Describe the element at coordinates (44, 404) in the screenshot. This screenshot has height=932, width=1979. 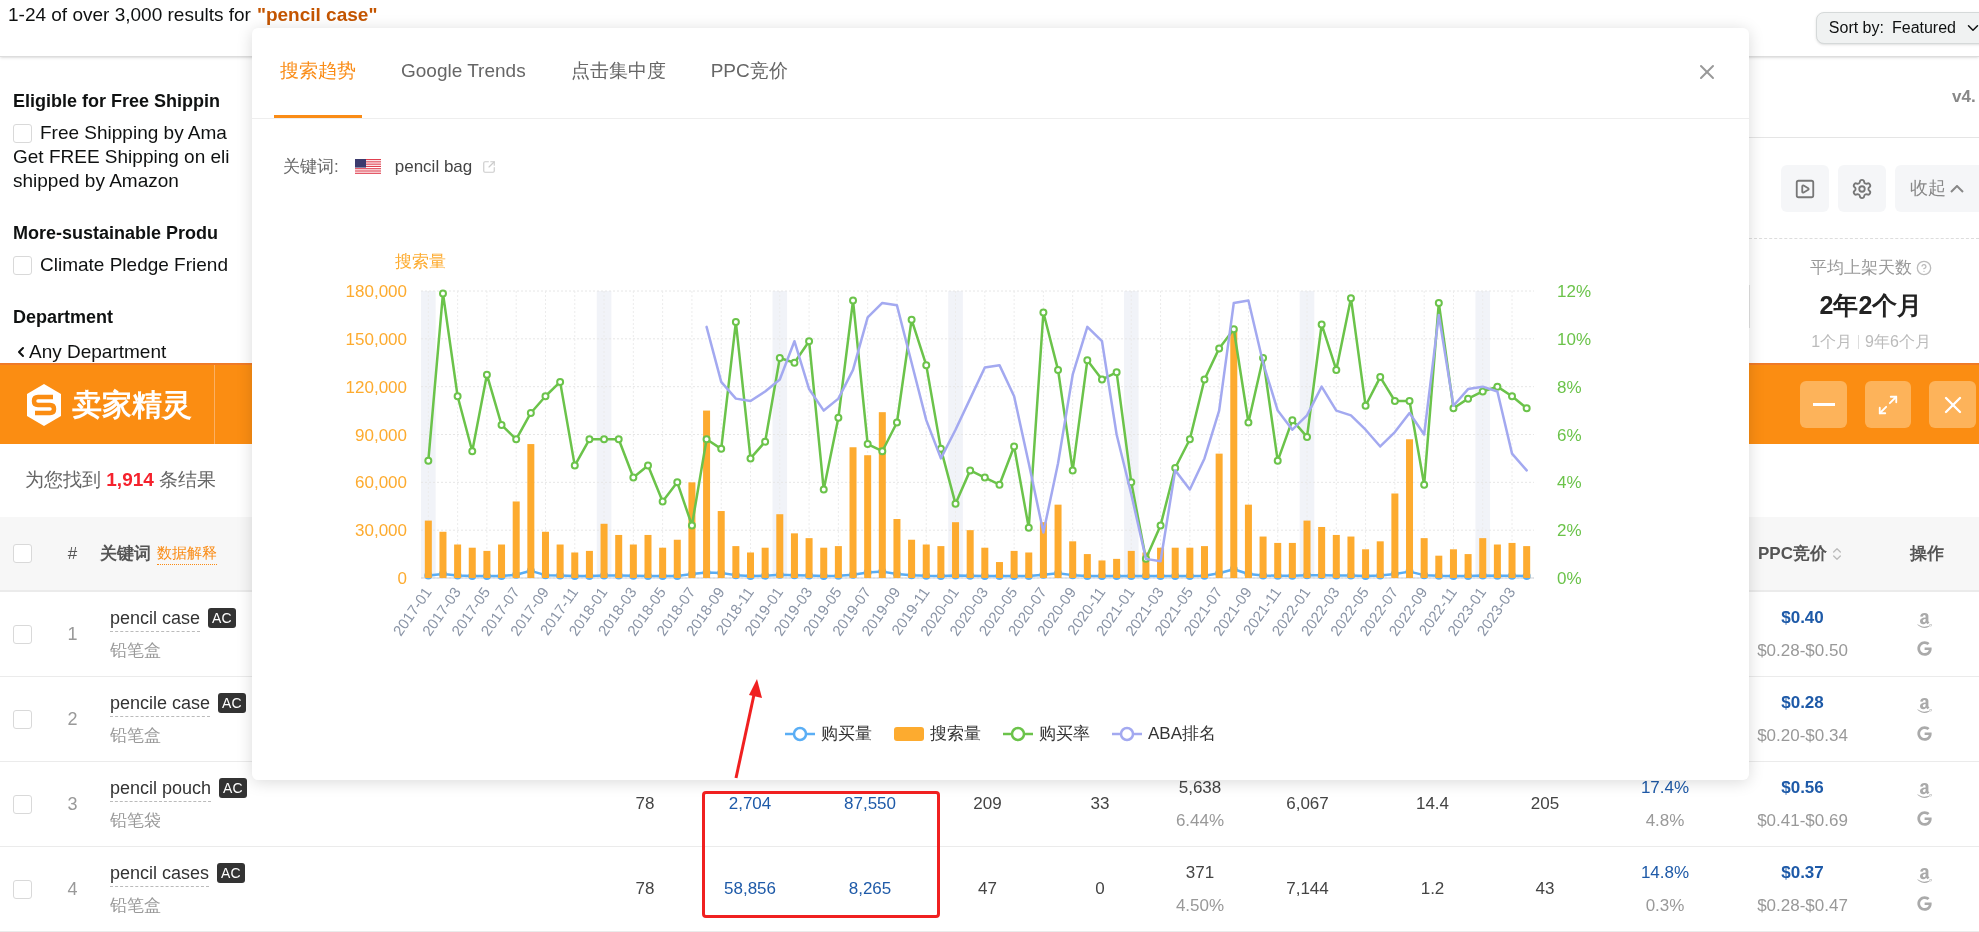
I see `logo-icon` at that location.